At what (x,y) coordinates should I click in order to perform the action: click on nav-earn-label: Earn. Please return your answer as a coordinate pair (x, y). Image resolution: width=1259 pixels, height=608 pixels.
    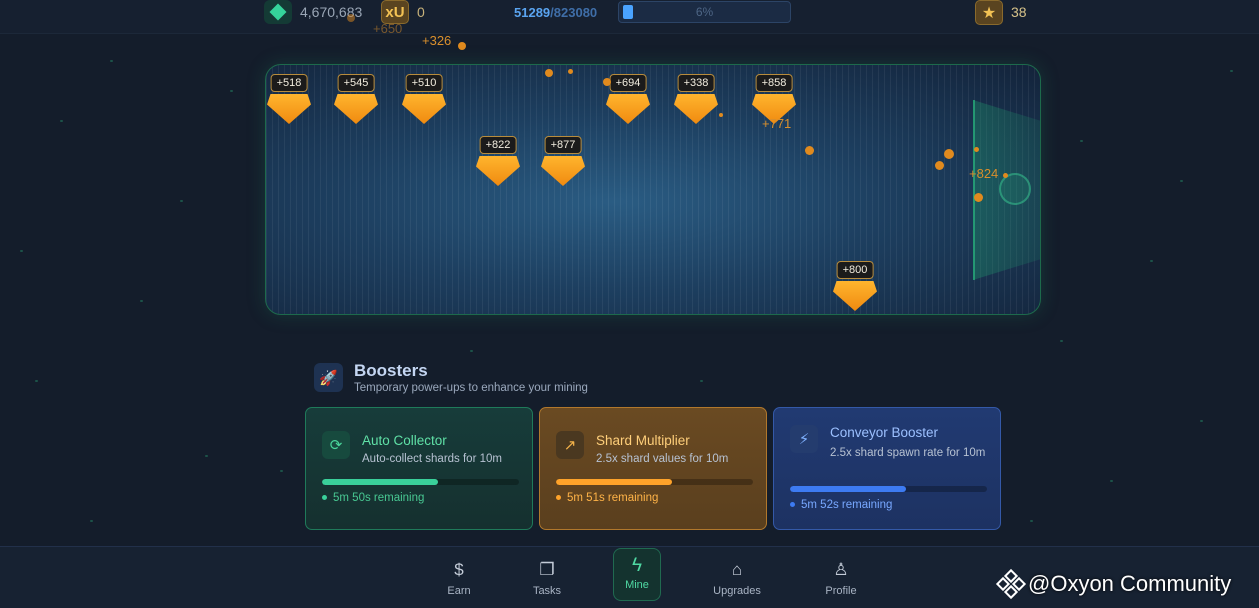
    Looking at the image, I should click on (459, 591).